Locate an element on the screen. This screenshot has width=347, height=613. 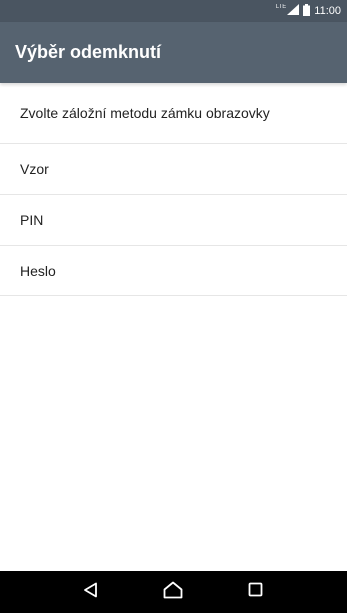
status-icons: LTE 11:00 is located at coordinates (308, 11).